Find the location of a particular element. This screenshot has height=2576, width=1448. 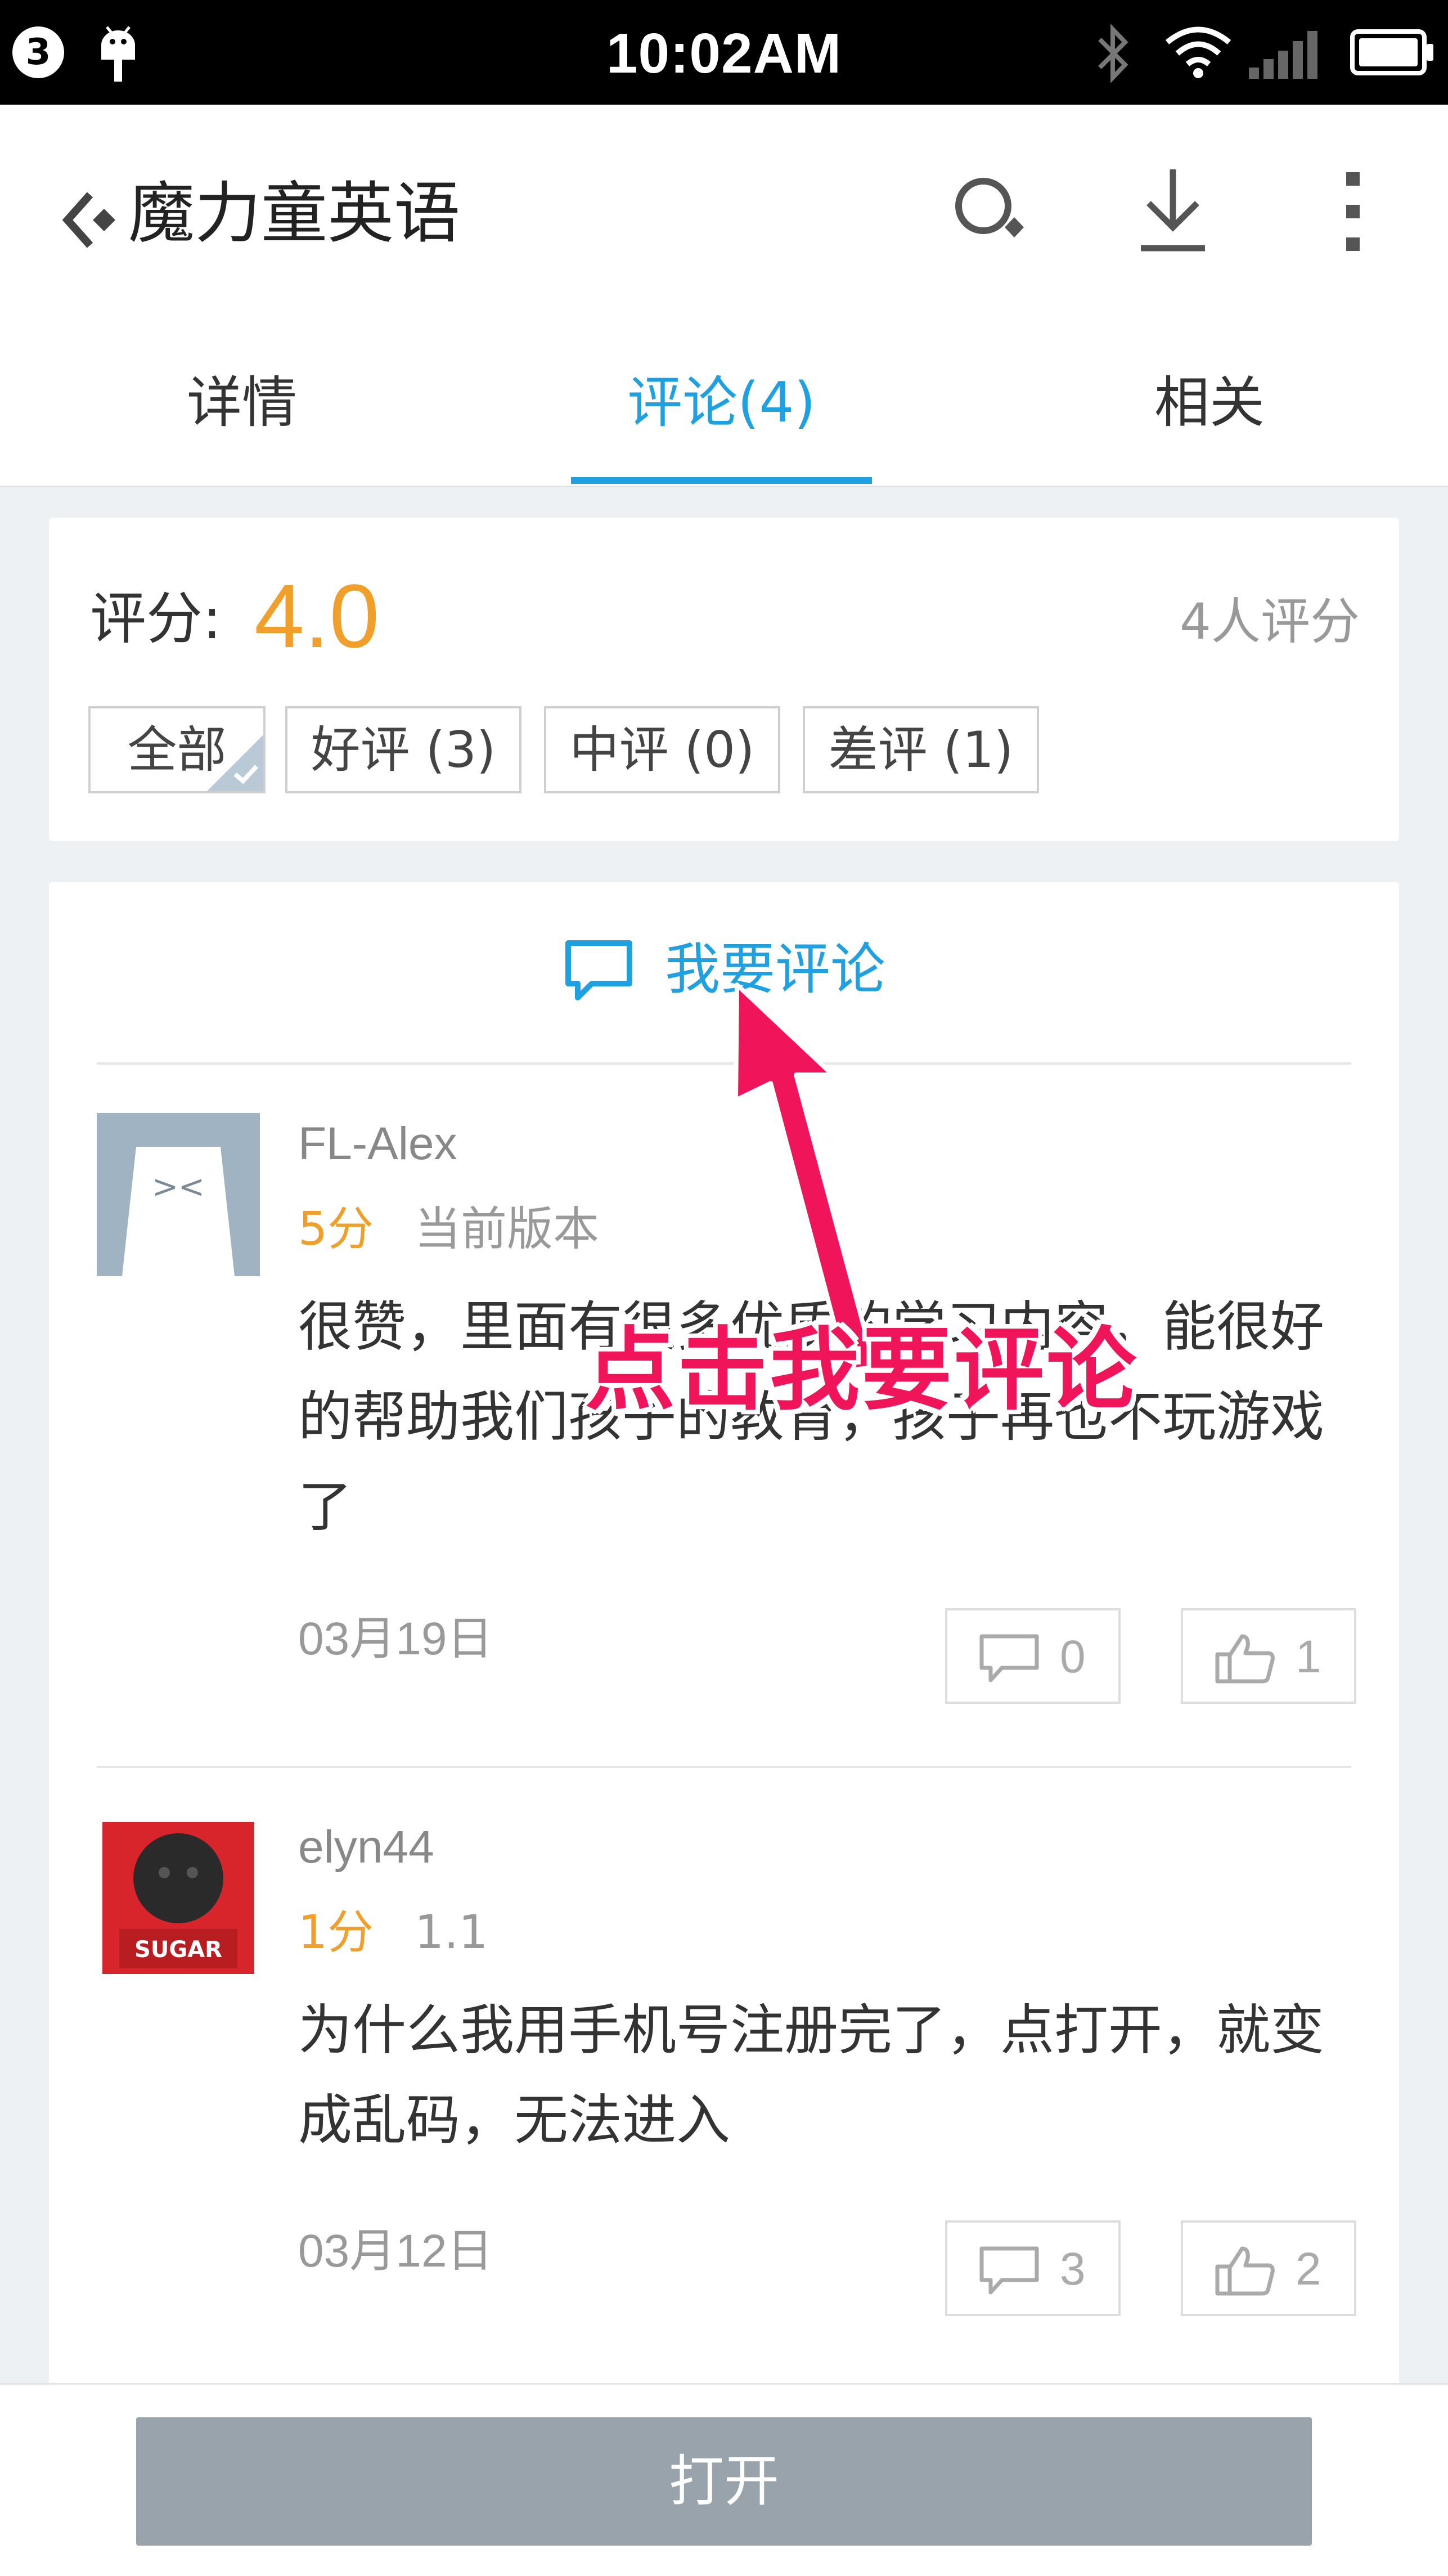

like-button: 1 is located at coordinates (1268, 1656).